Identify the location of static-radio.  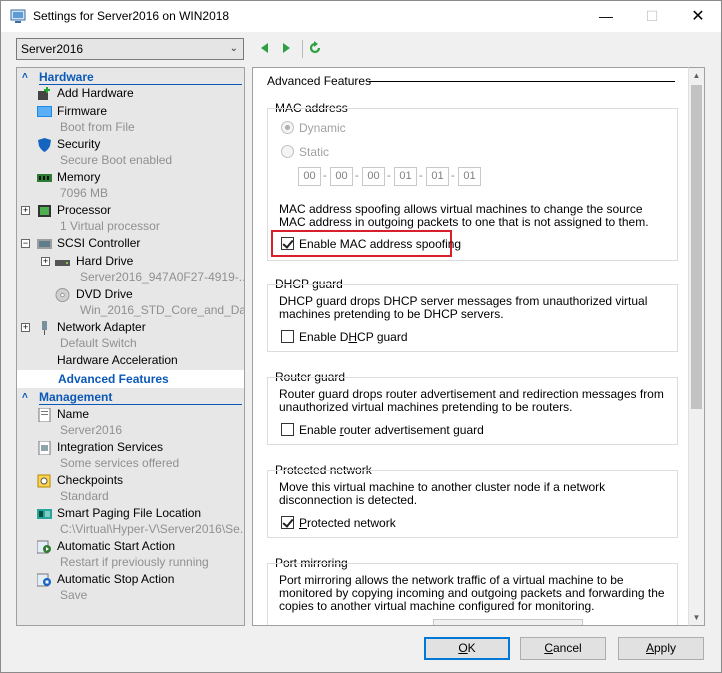
(287, 151).